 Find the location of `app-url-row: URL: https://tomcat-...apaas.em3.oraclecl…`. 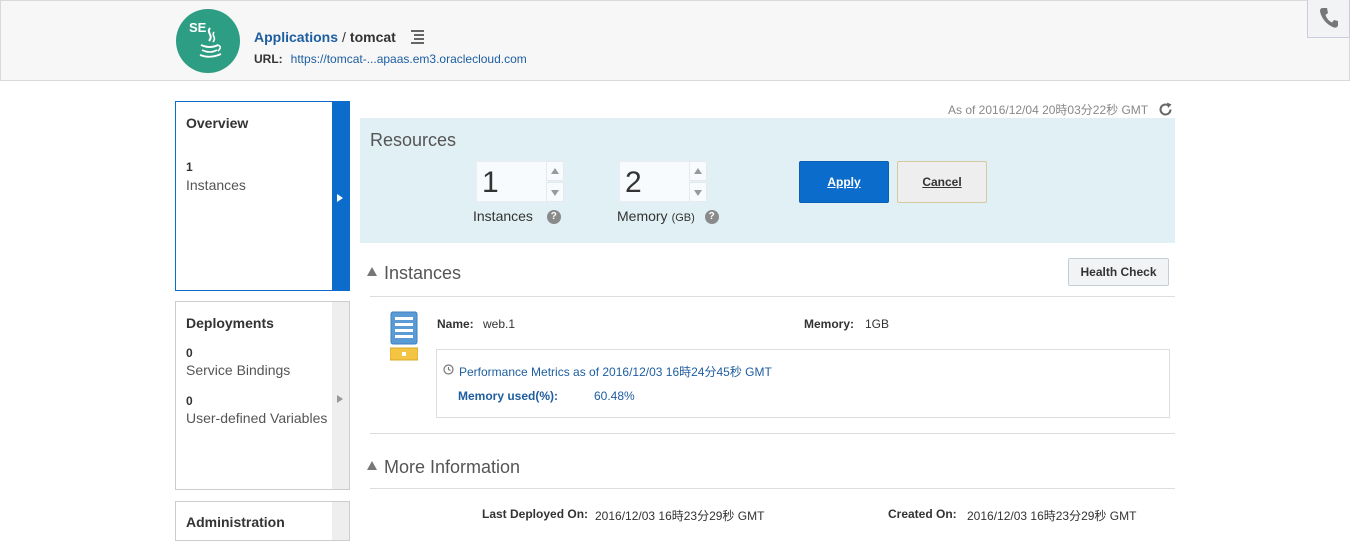

app-url-row: URL: https://tomcat-...apaas.em3.oraclecl… is located at coordinates (390, 59).